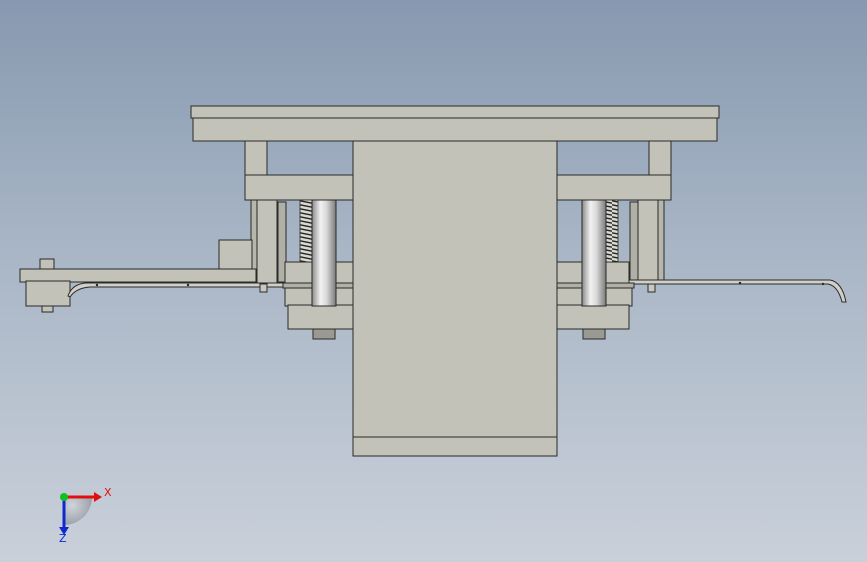  Describe the element at coordinates (138, 275) in the screenshot. I see `left-arm-plate` at that location.